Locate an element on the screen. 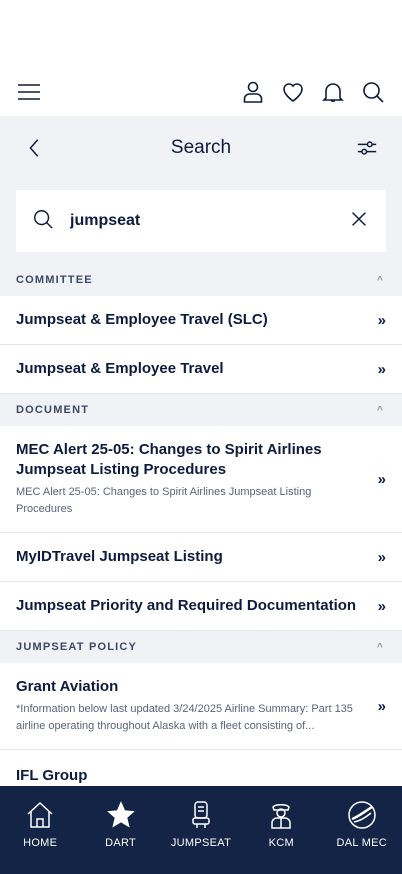 The image size is (402, 874). result-title: Grant Aviation is located at coordinates (67, 686).